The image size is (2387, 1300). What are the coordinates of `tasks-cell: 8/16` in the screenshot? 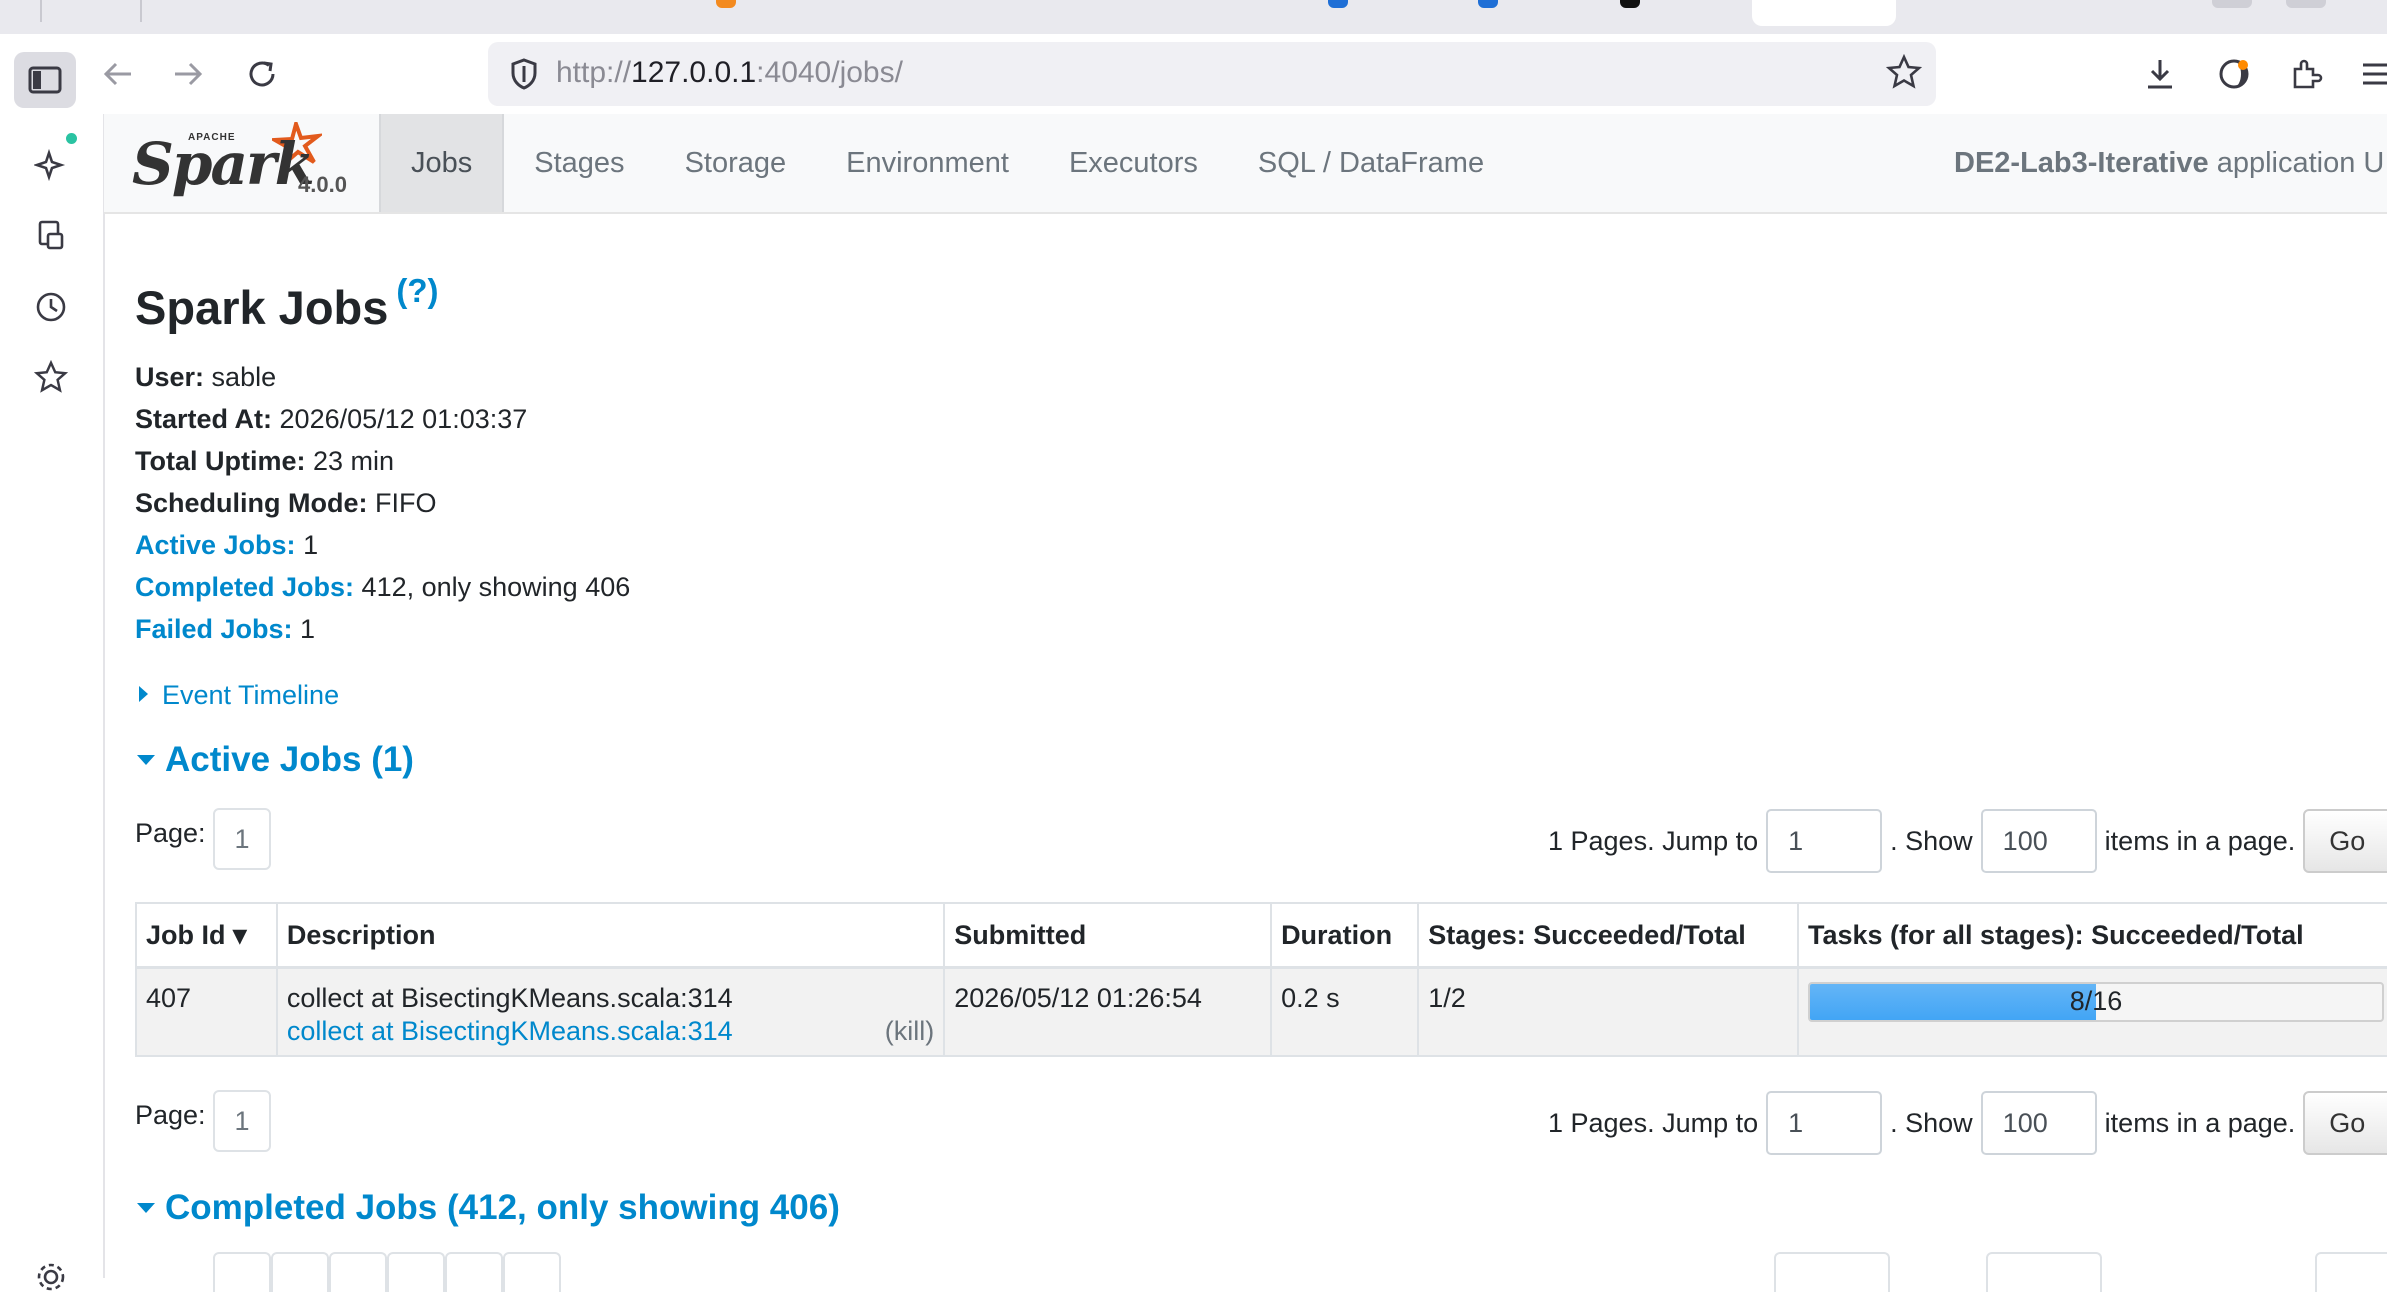 It's located at (2092, 1011).